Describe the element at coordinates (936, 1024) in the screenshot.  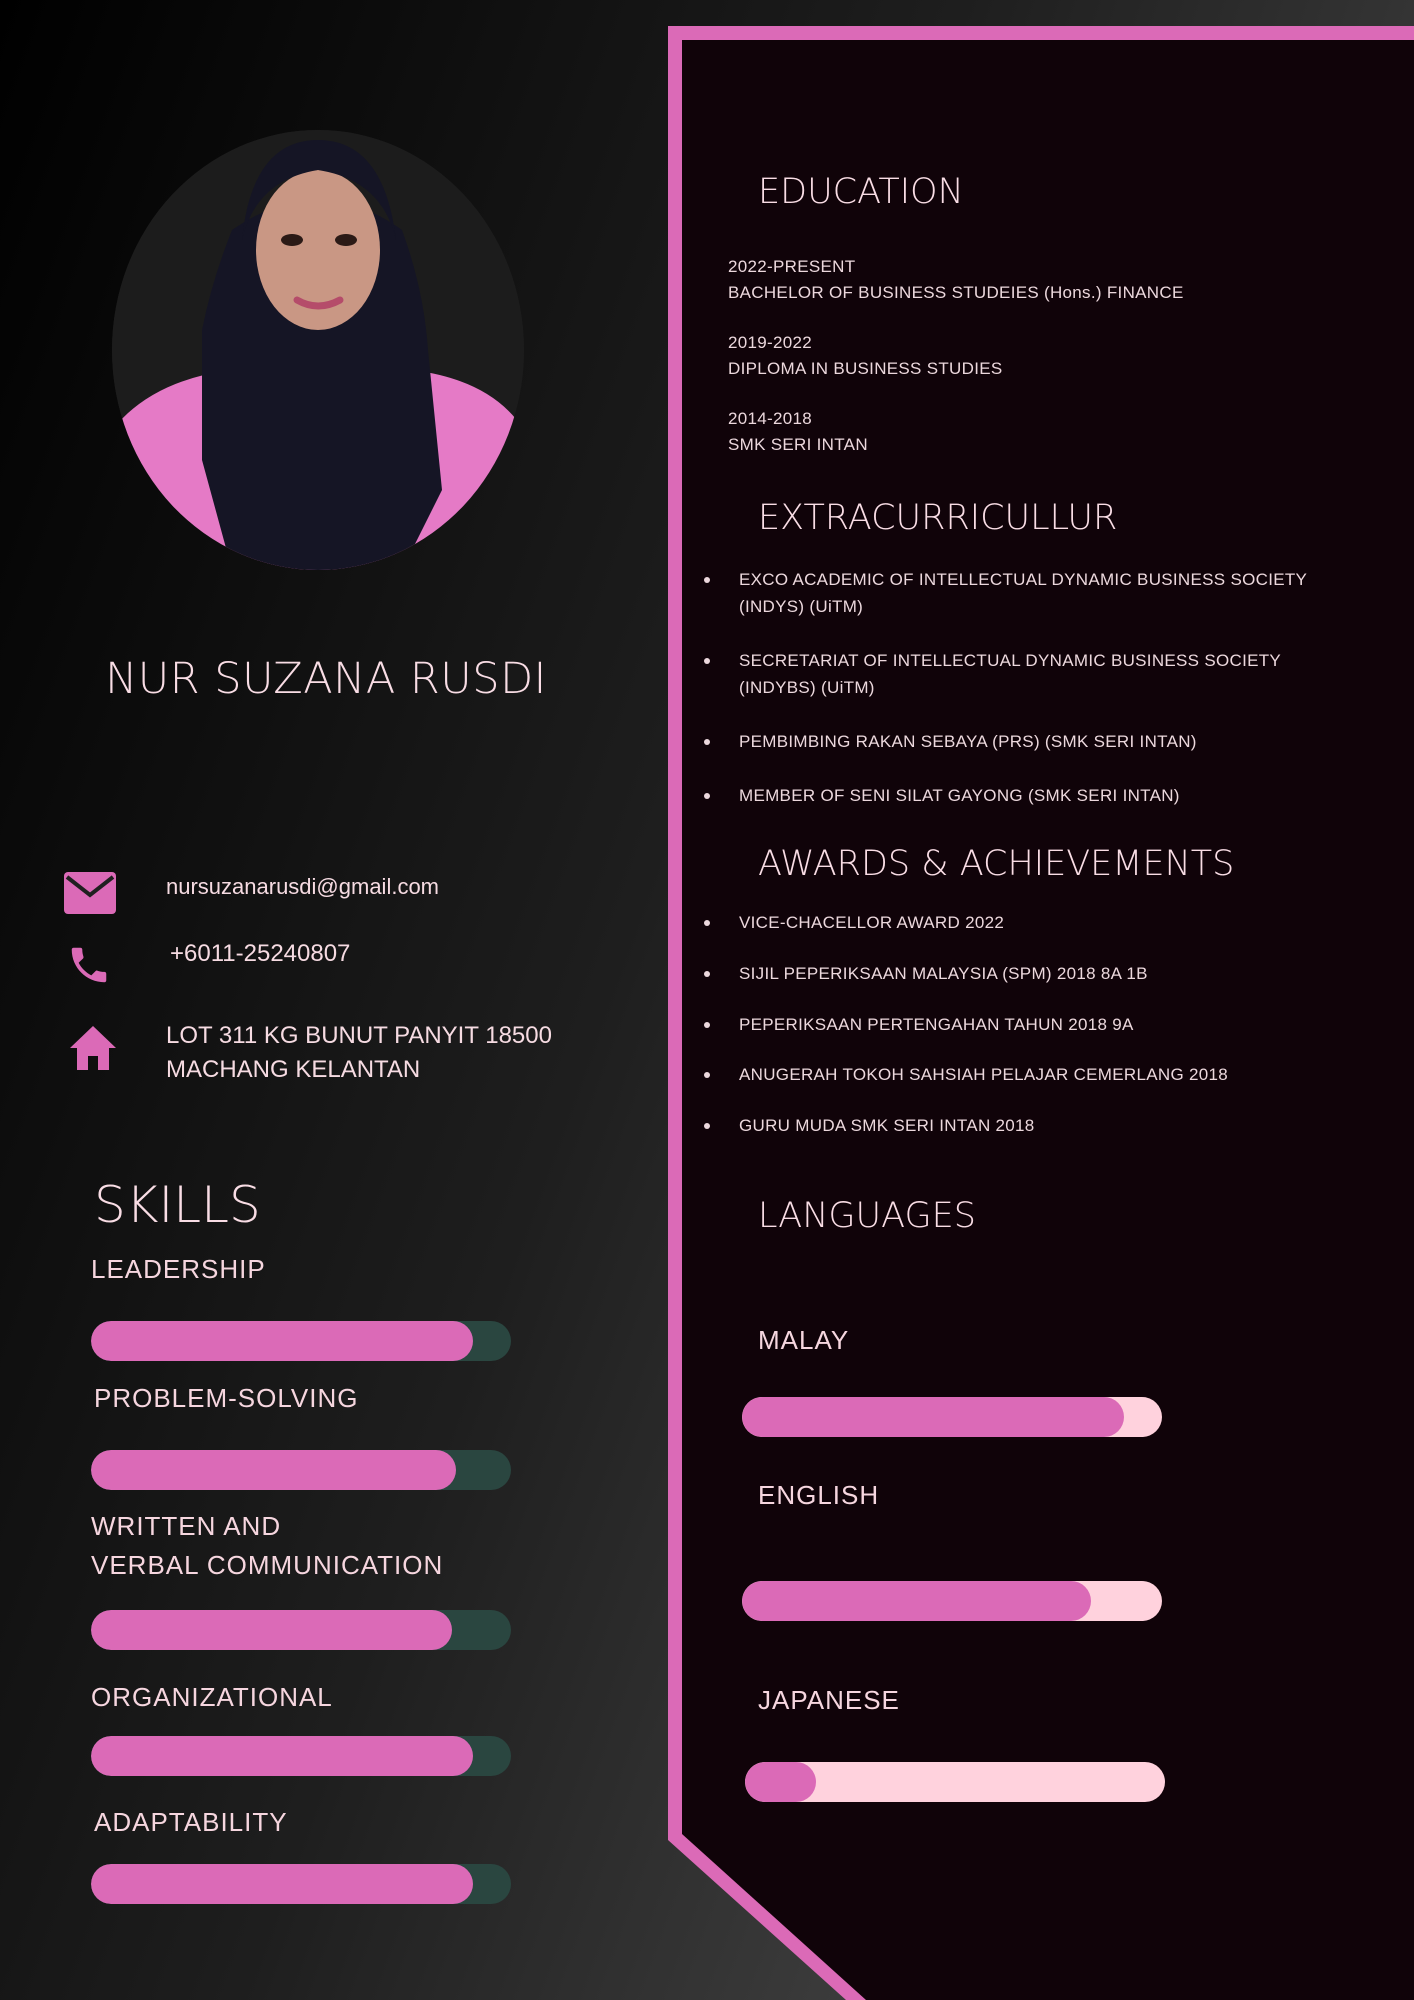
I see `list-item-text: PEPERIKSAAN PERTENGAHAN TAHUN 2018 9A` at that location.